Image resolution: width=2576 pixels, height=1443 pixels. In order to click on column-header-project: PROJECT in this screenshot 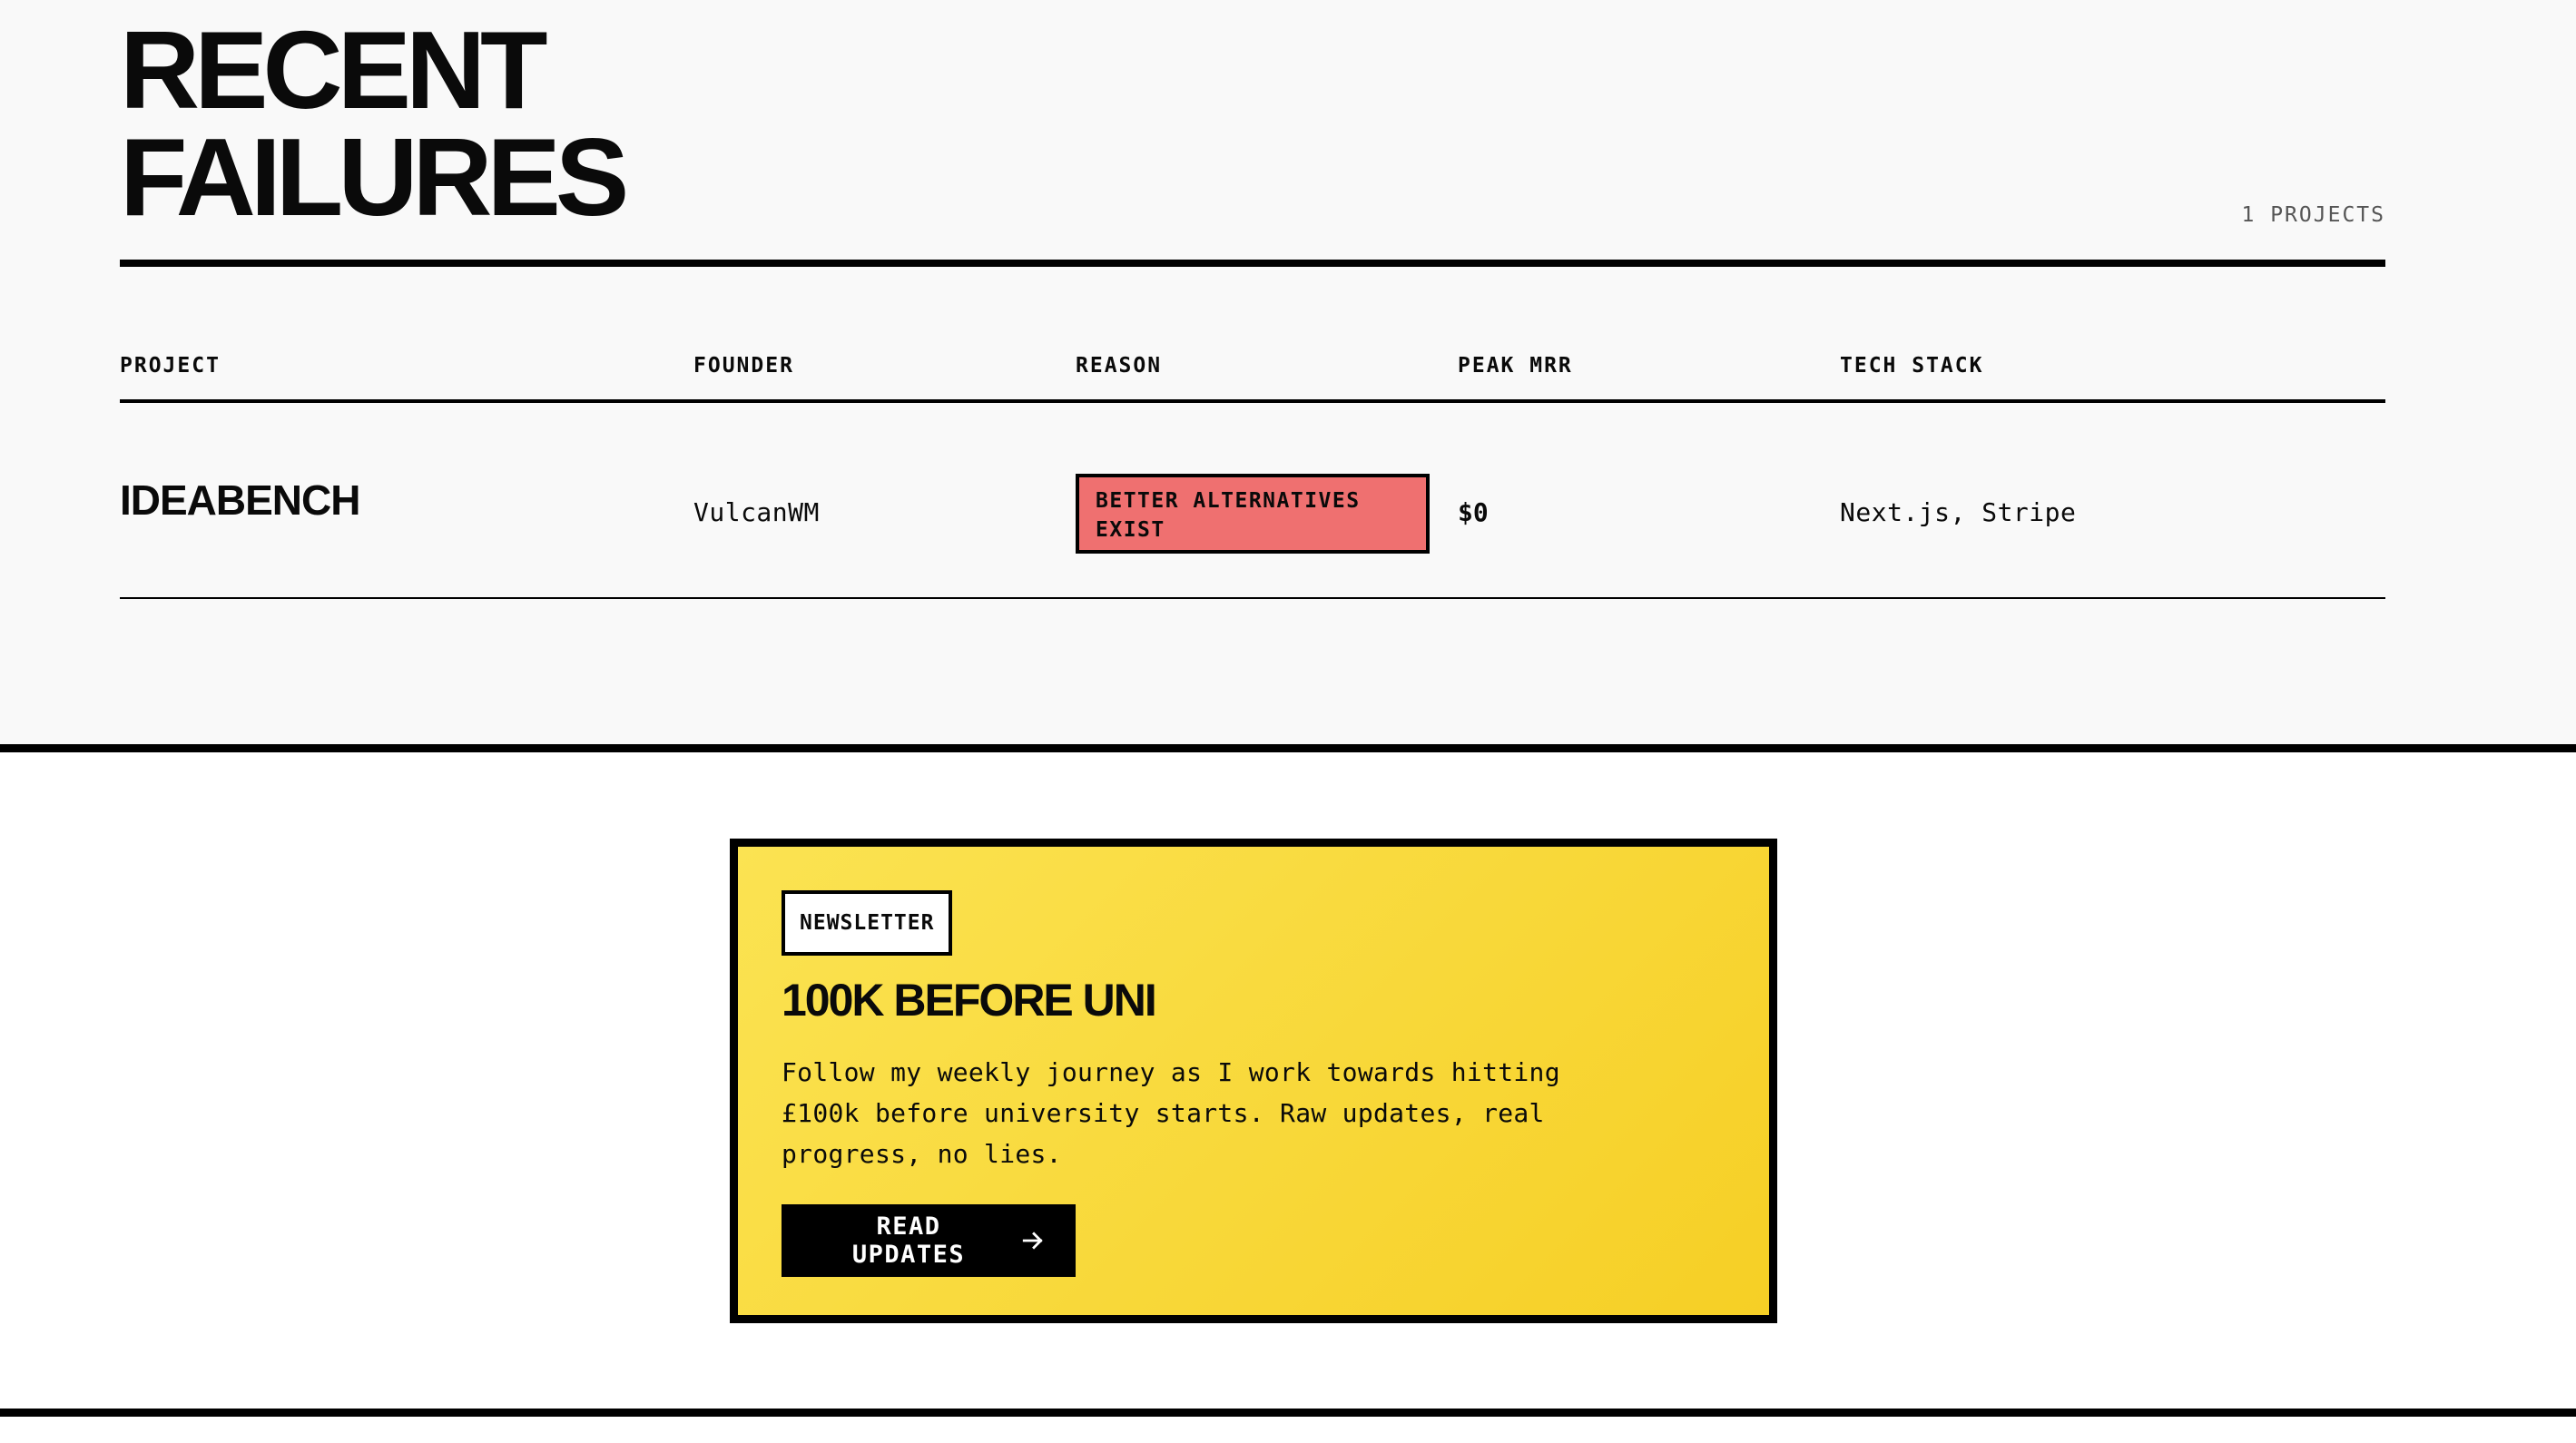, I will do `click(170, 366)`.